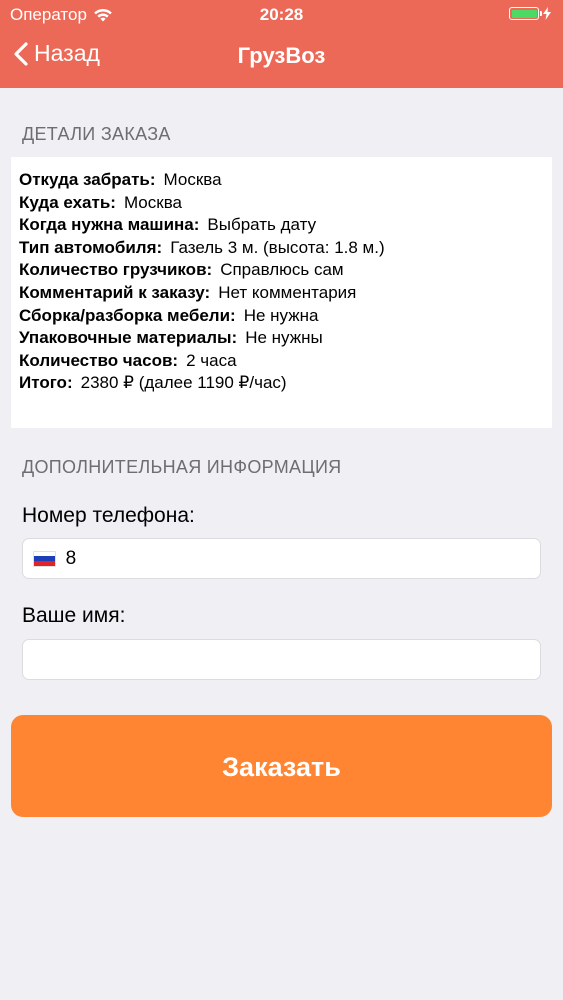  I want to click on detail-value: Справлюсь сам, so click(282, 270).